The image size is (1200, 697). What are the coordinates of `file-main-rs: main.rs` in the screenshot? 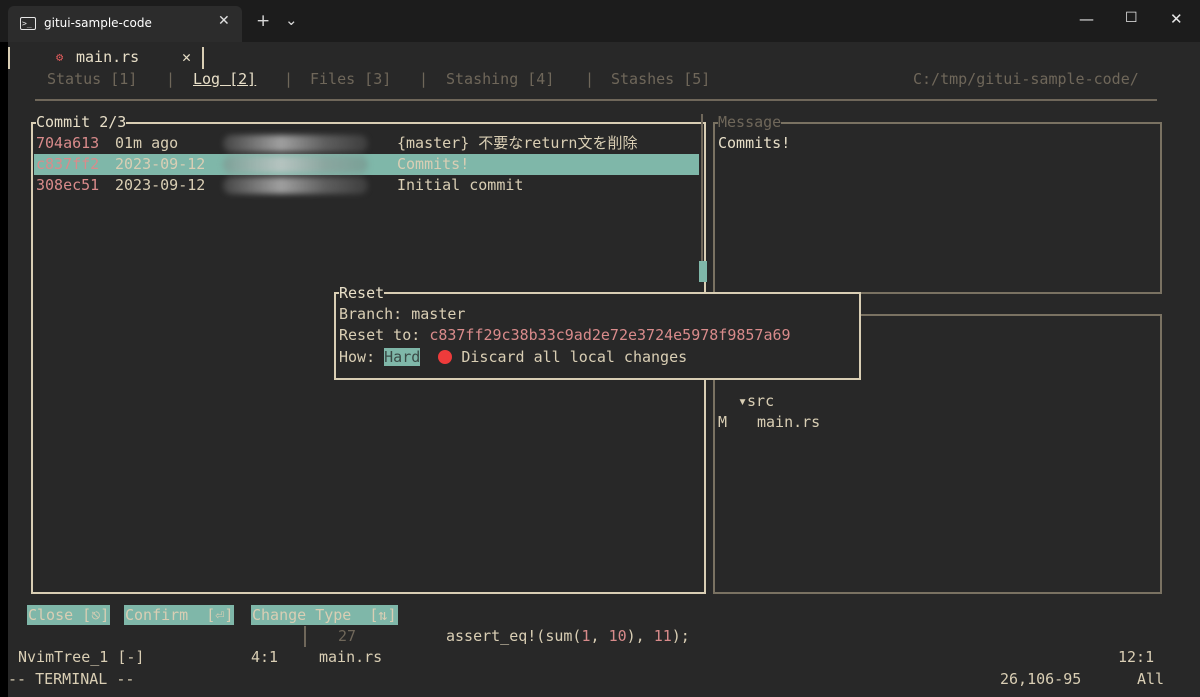 It's located at (788, 422).